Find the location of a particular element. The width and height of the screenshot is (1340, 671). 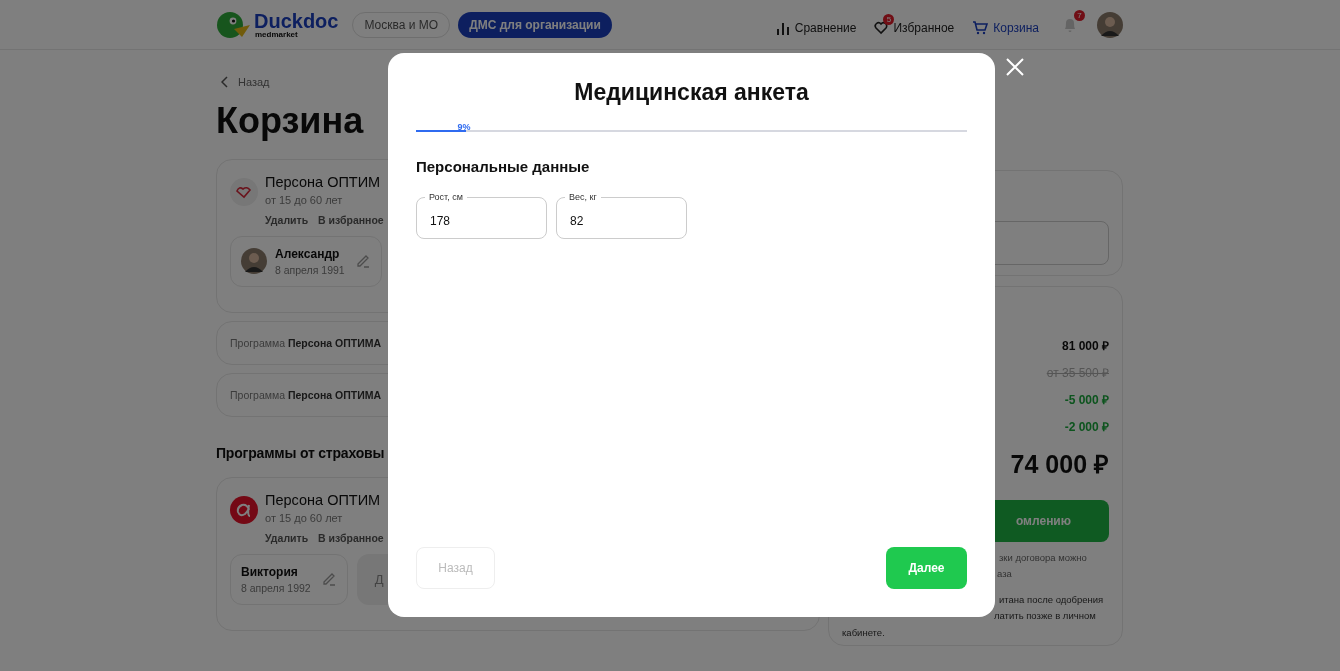

insured-person-card: Александр 8 апреля 1991 is located at coordinates (306, 261).